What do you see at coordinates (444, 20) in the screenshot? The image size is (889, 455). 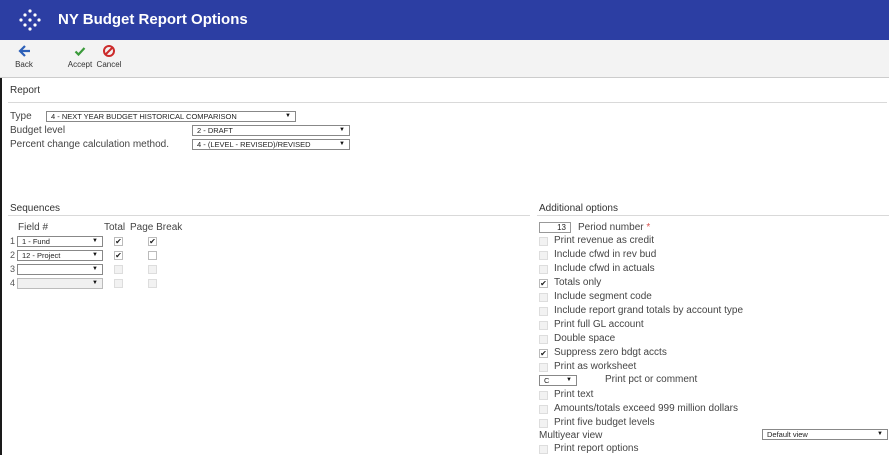 I see `title-bar: NY Budget Report Options` at bounding box center [444, 20].